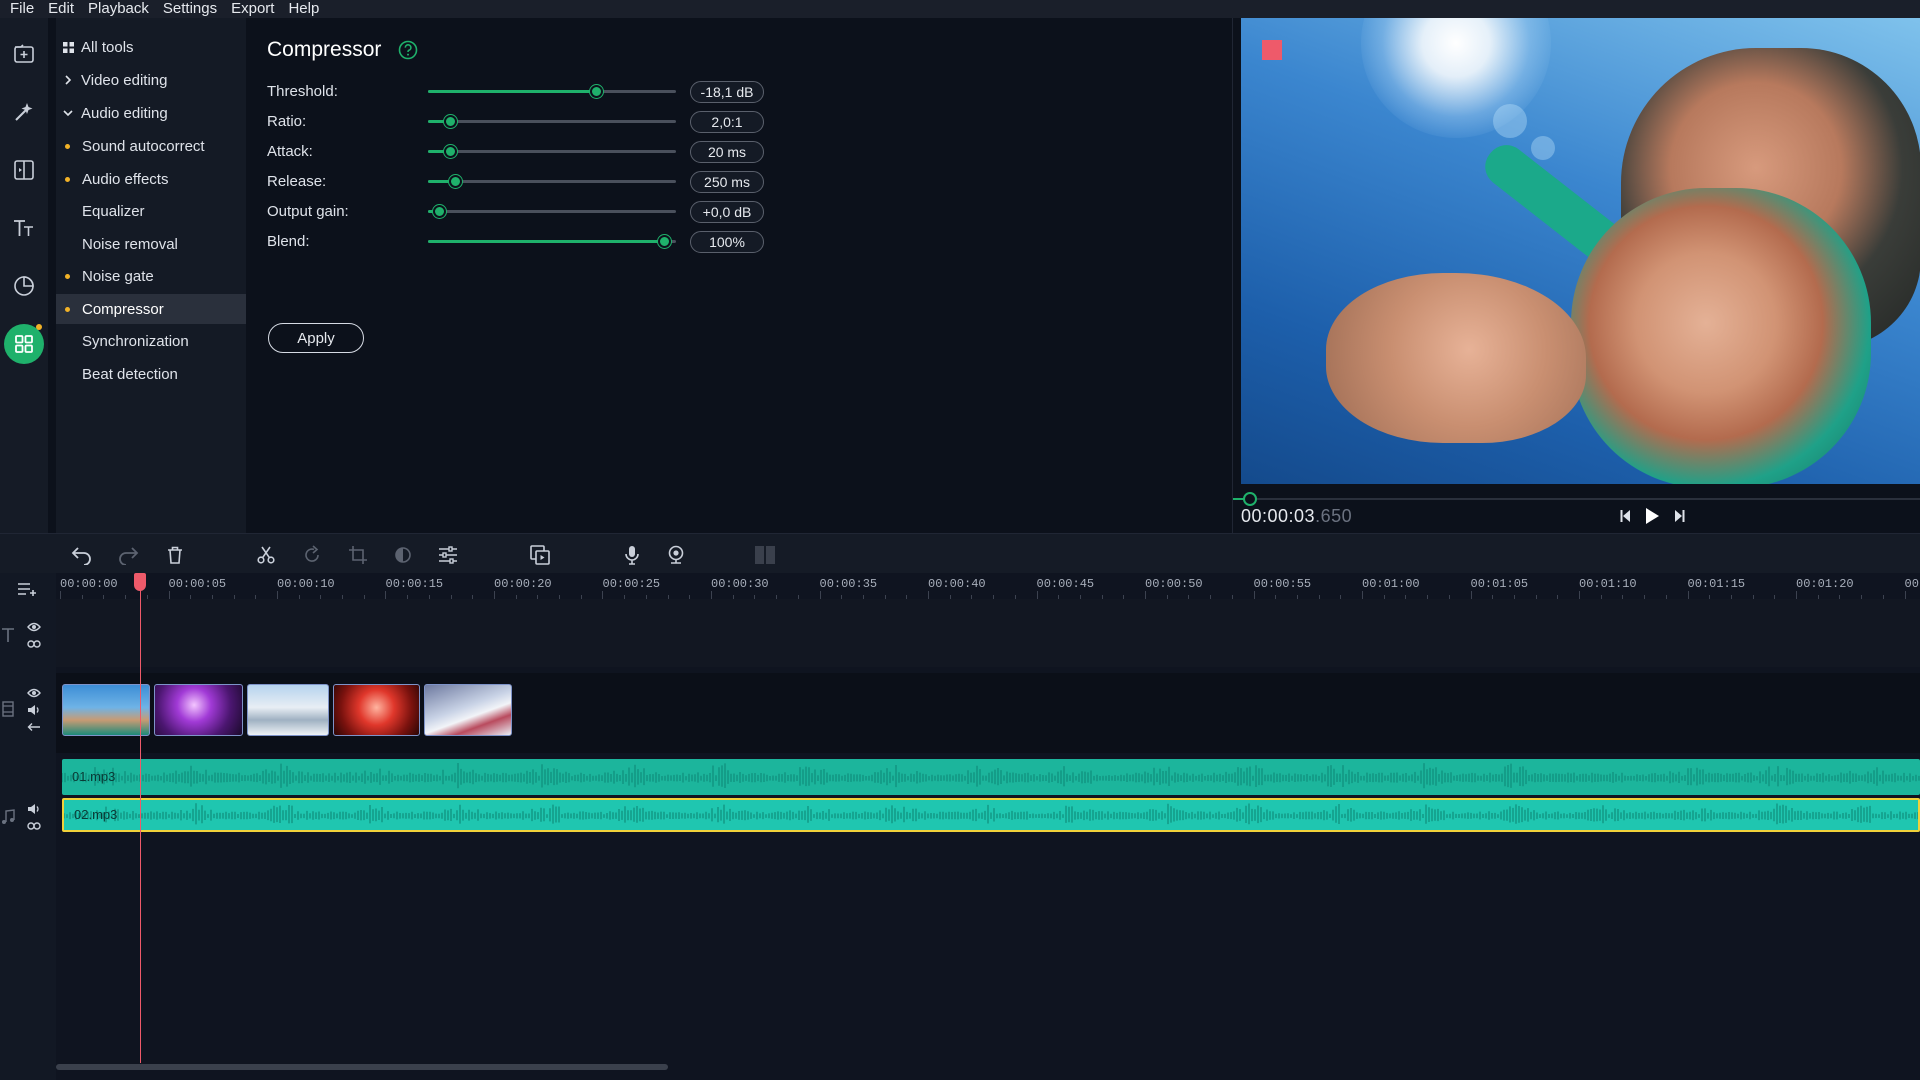 The width and height of the screenshot is (1920, 1080). Describe the element at coordinates (727, 182) in the screenshot. I see `param-value-field: 250 ms` at that location.